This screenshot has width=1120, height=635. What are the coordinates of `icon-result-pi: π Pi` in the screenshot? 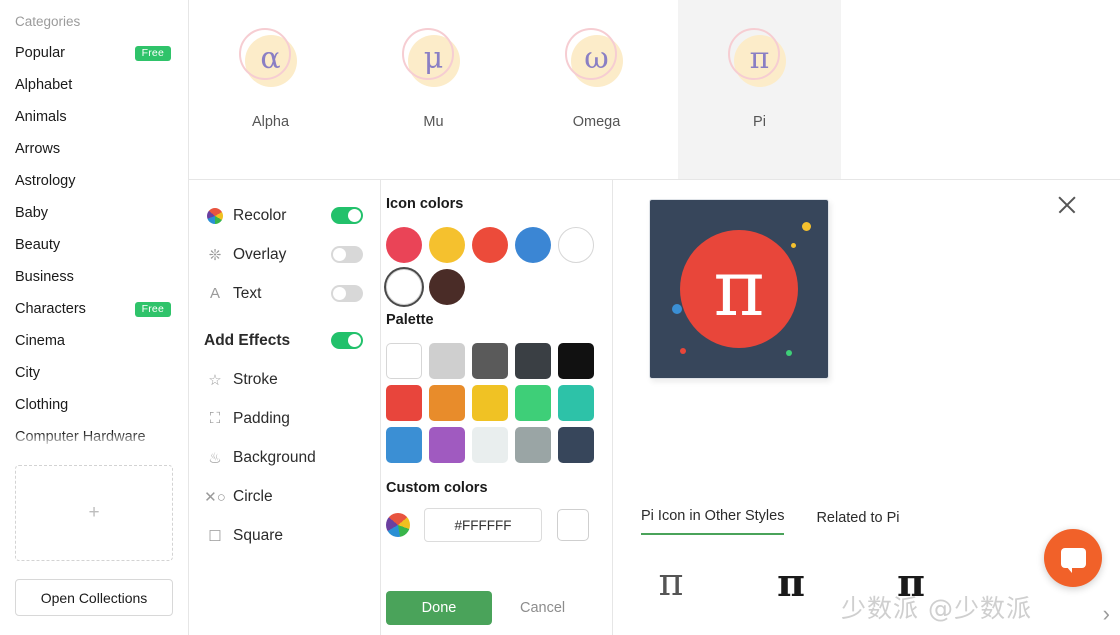 It's located at (759, 89).